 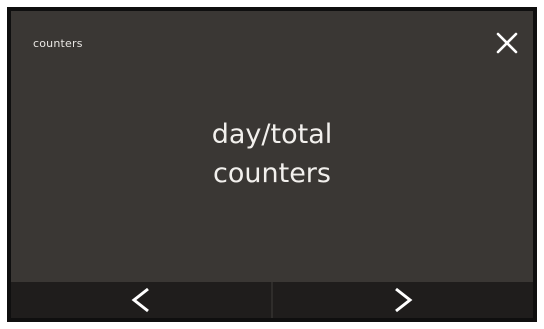 I want to click on next-button, so click(x=403, y=300).